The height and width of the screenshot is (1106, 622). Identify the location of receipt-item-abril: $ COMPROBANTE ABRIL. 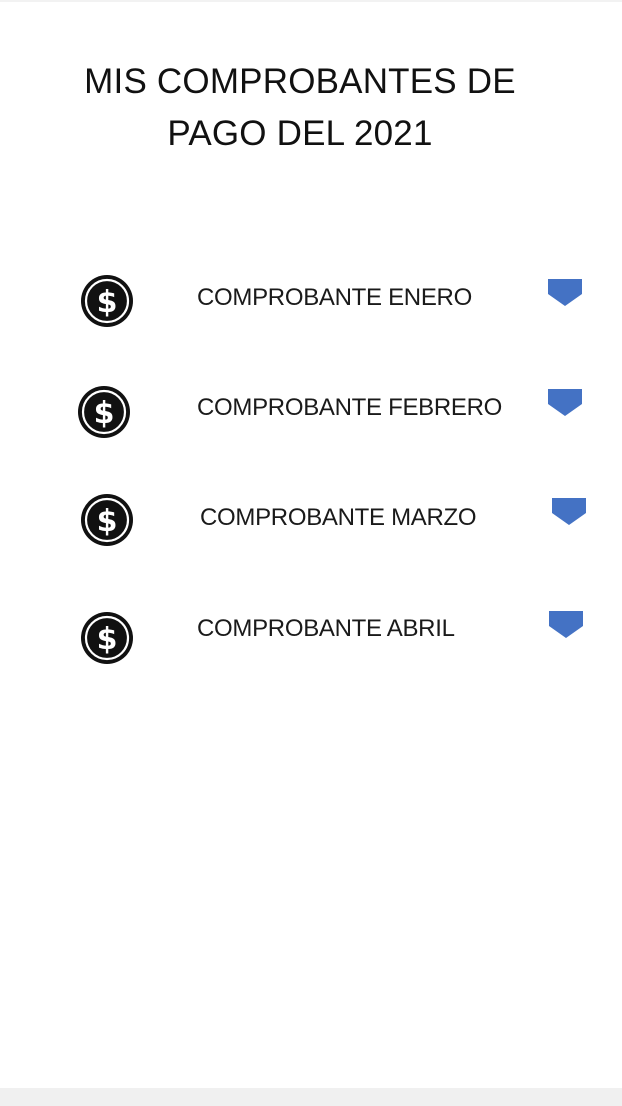
(311, 637).